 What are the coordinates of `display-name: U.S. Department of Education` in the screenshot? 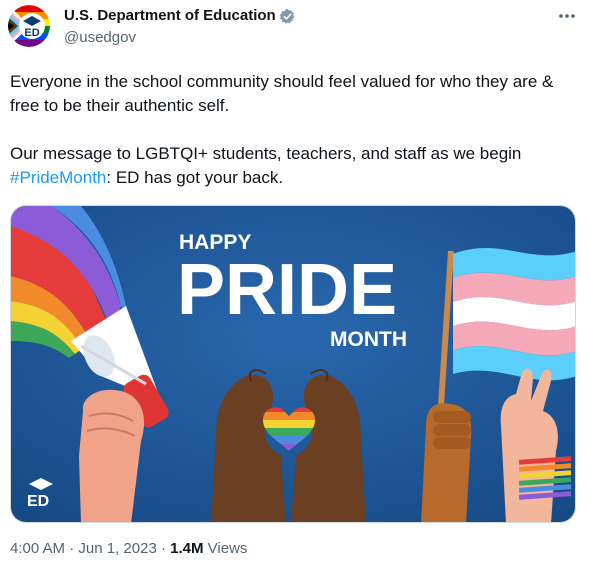 It's located at (170, 16).